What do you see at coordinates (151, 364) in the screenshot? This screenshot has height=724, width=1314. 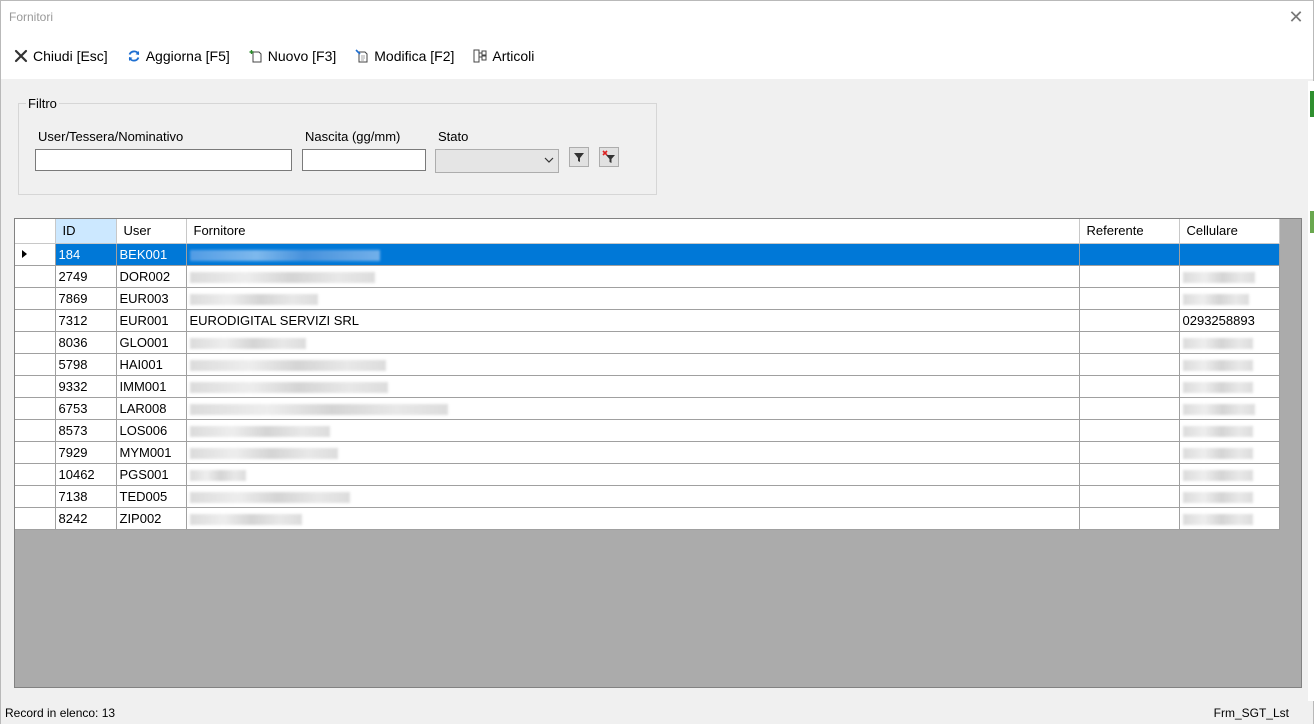 I see `cell-user: HAI001` at bounding box center [151, 364].